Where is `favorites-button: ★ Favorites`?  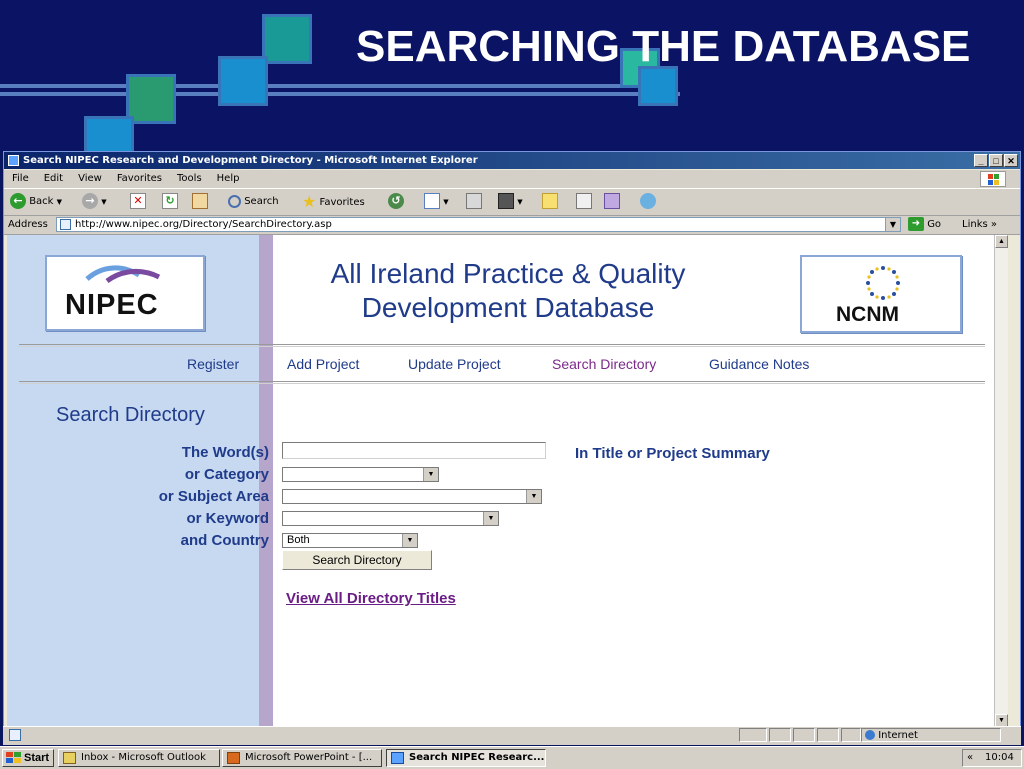 favorites-button: ★ Favorites is located at coordinates (333, 202).